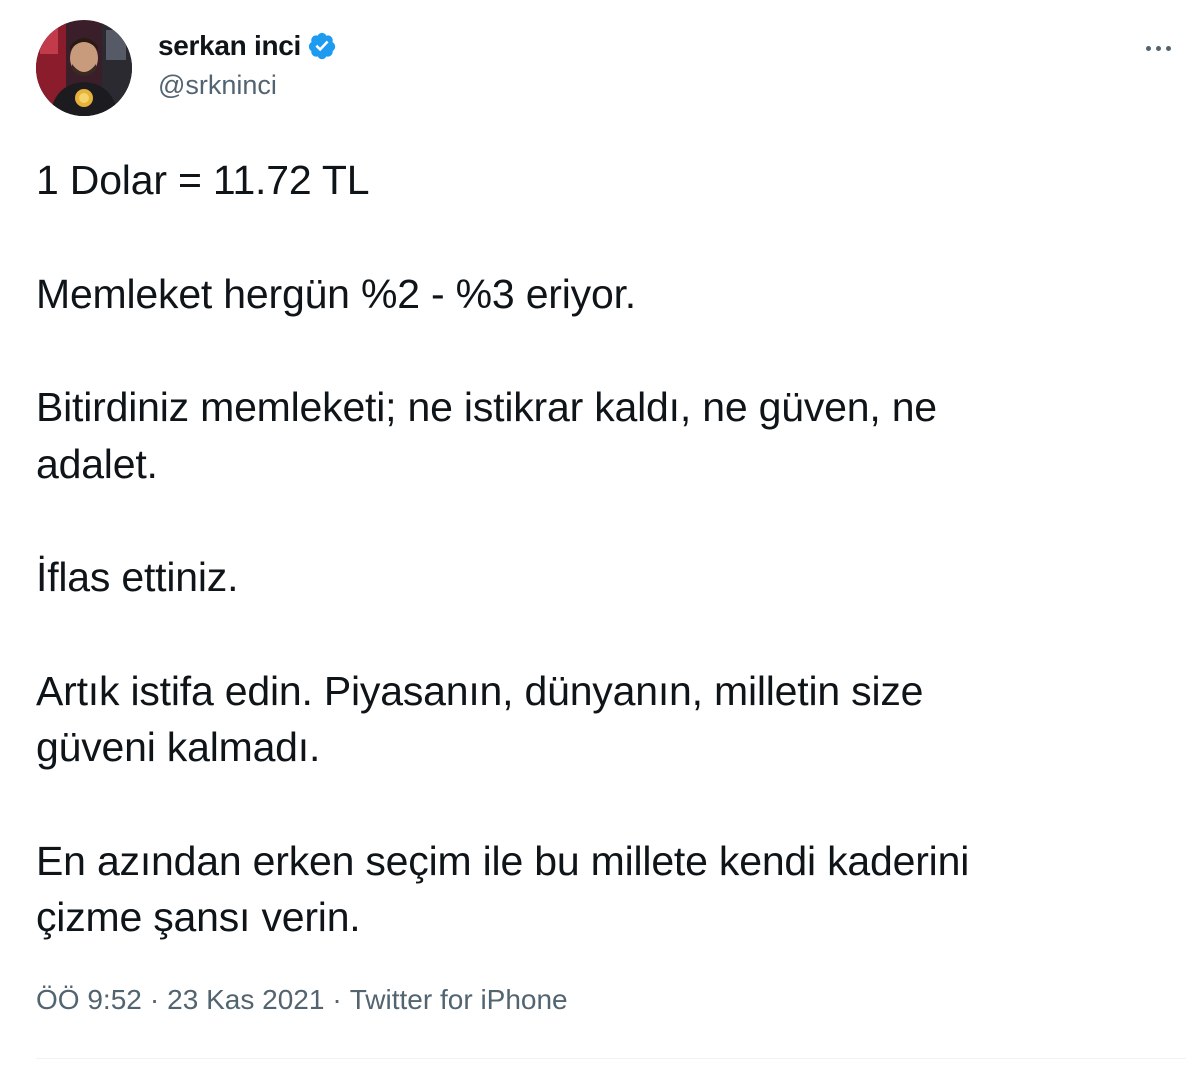  What do you see at coordinates (198, 917) in the screenshot?
I see `tweet-line: çizme şansı verin.` at bounding box center [198, 917].